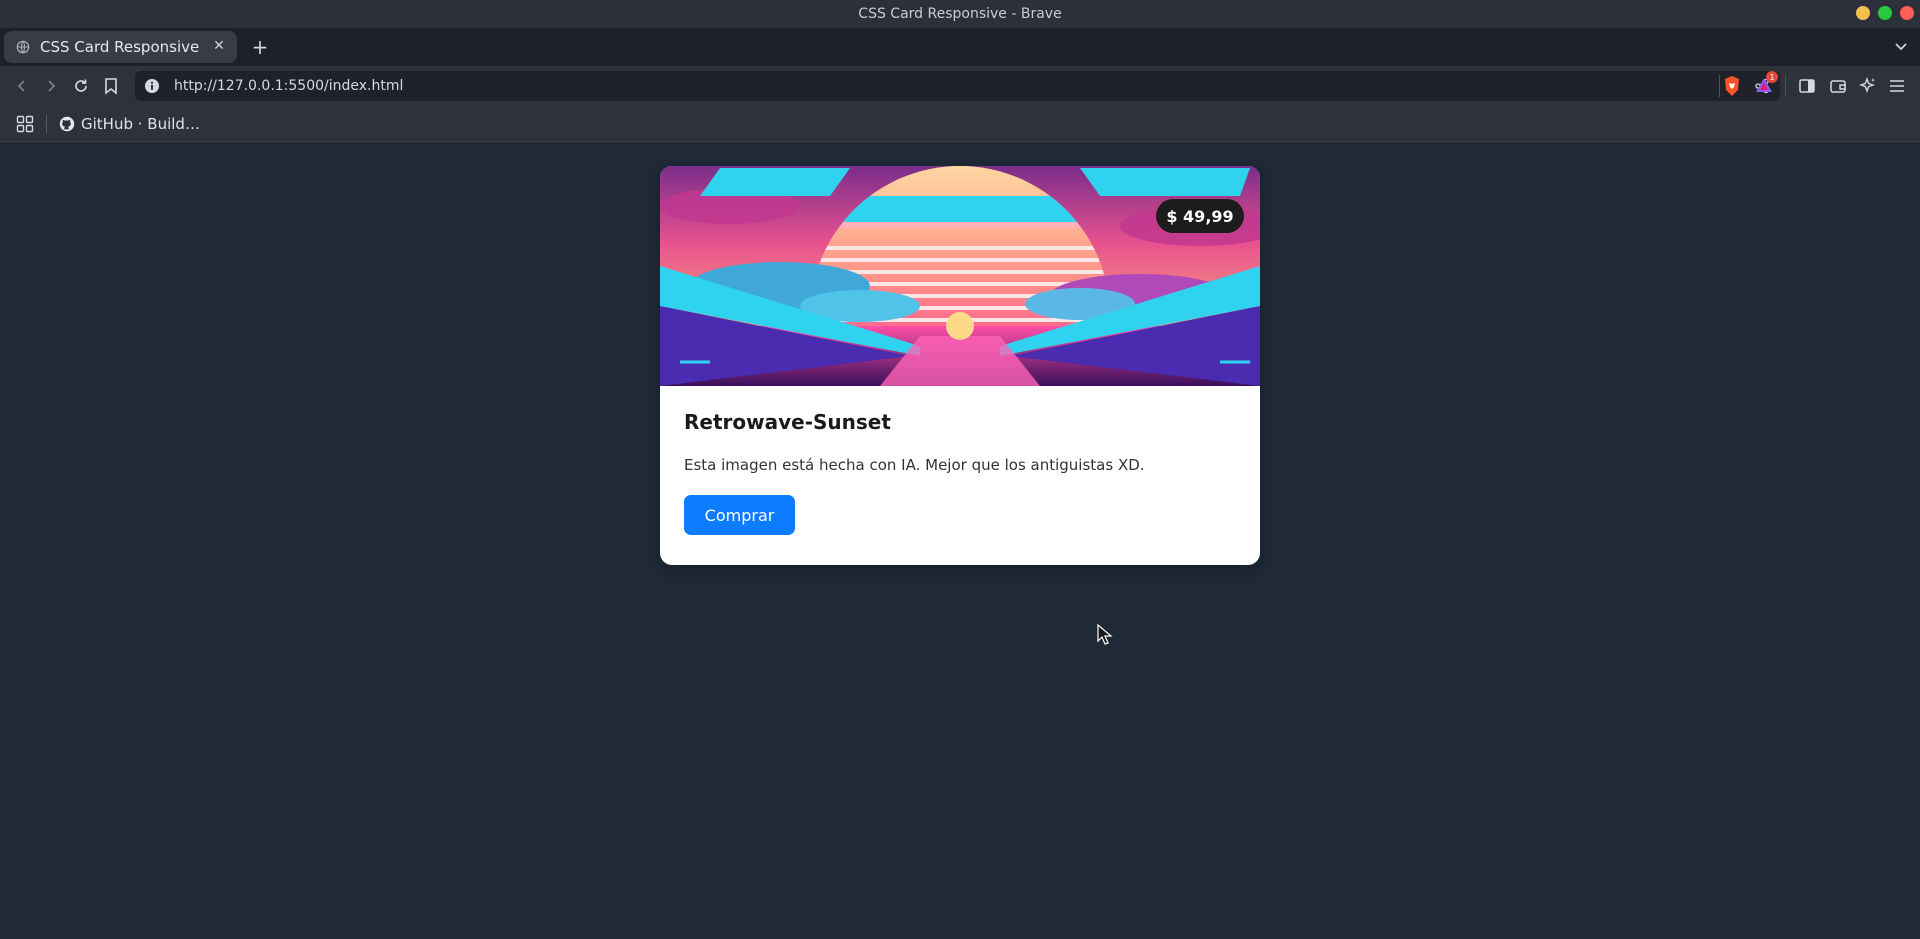  I want to click on sidebar-icon, so click(1807, 86).